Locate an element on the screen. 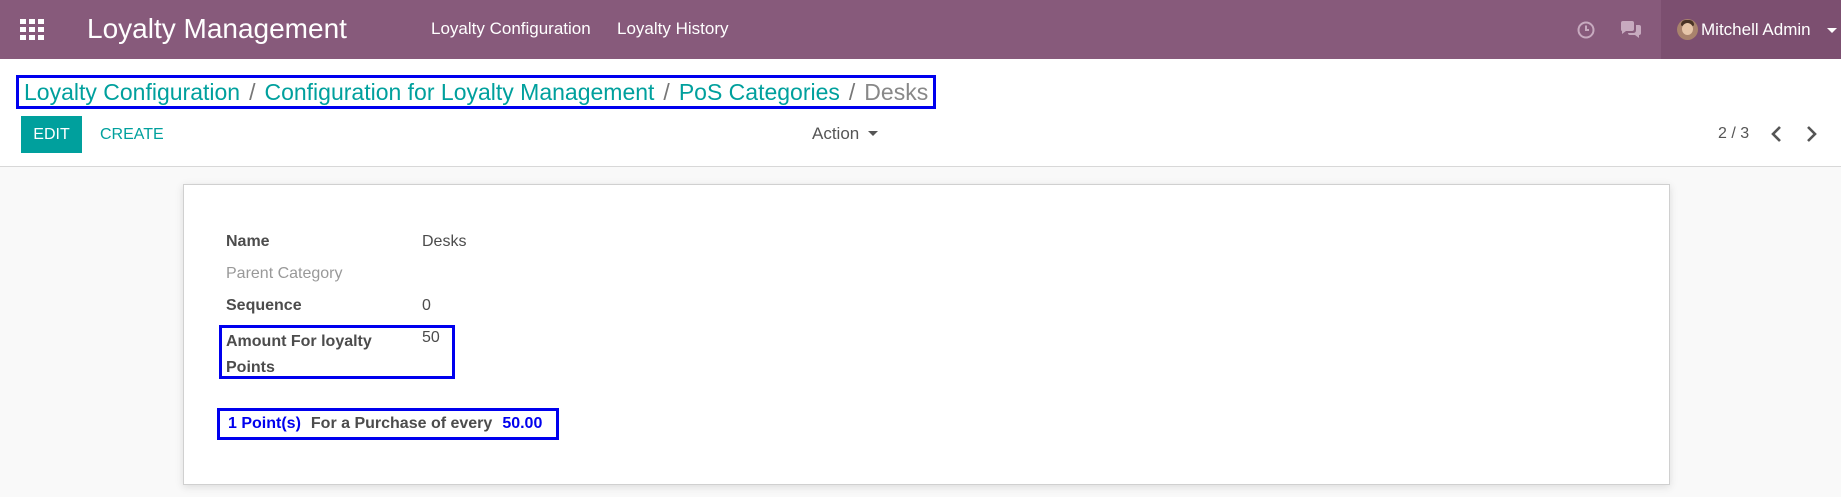 The height and width of the screenshot is (497, 1841). action-label: Action is located at coordinates (836, 133).